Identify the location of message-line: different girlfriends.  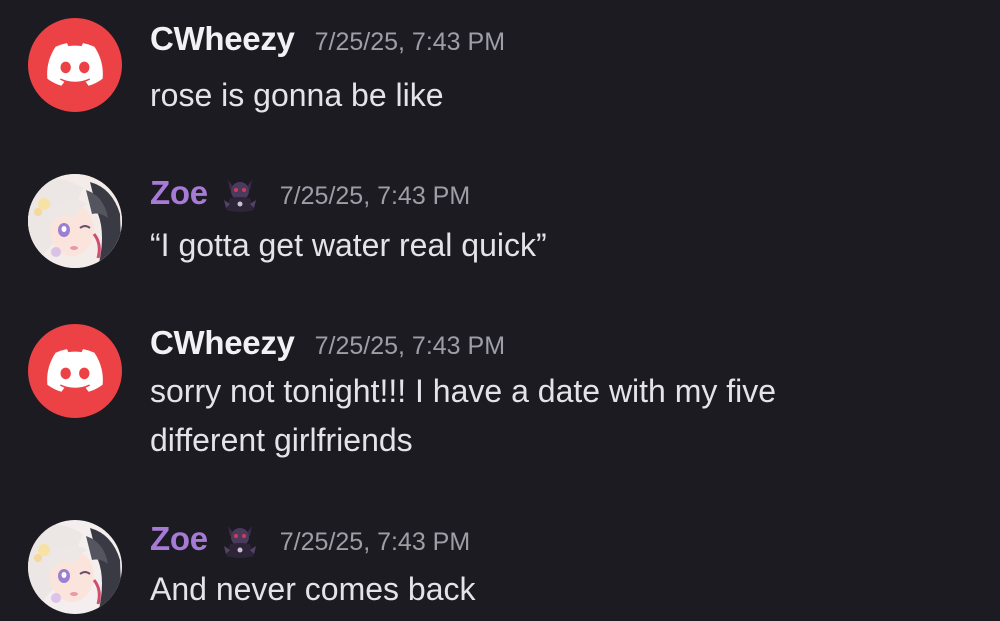
(281, 440).